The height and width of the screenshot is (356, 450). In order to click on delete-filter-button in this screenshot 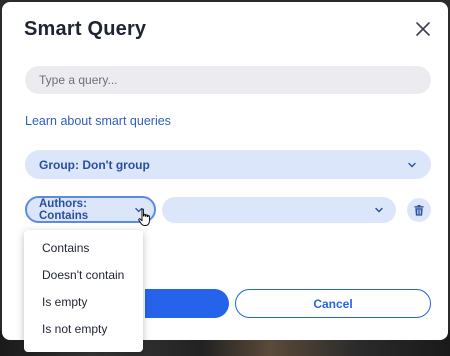, I will do `click(419, 210)`.